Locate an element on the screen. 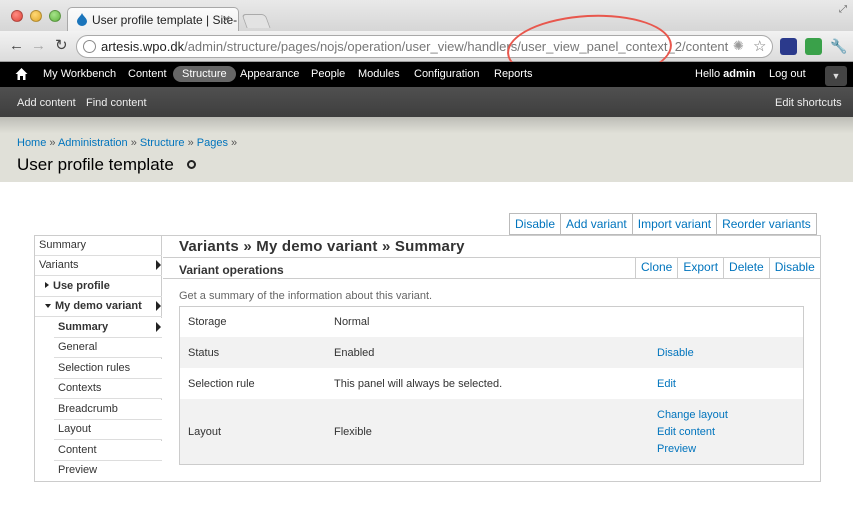 The image size is (853, 529). clone-button: Clone is located at coordinates (657, 268).